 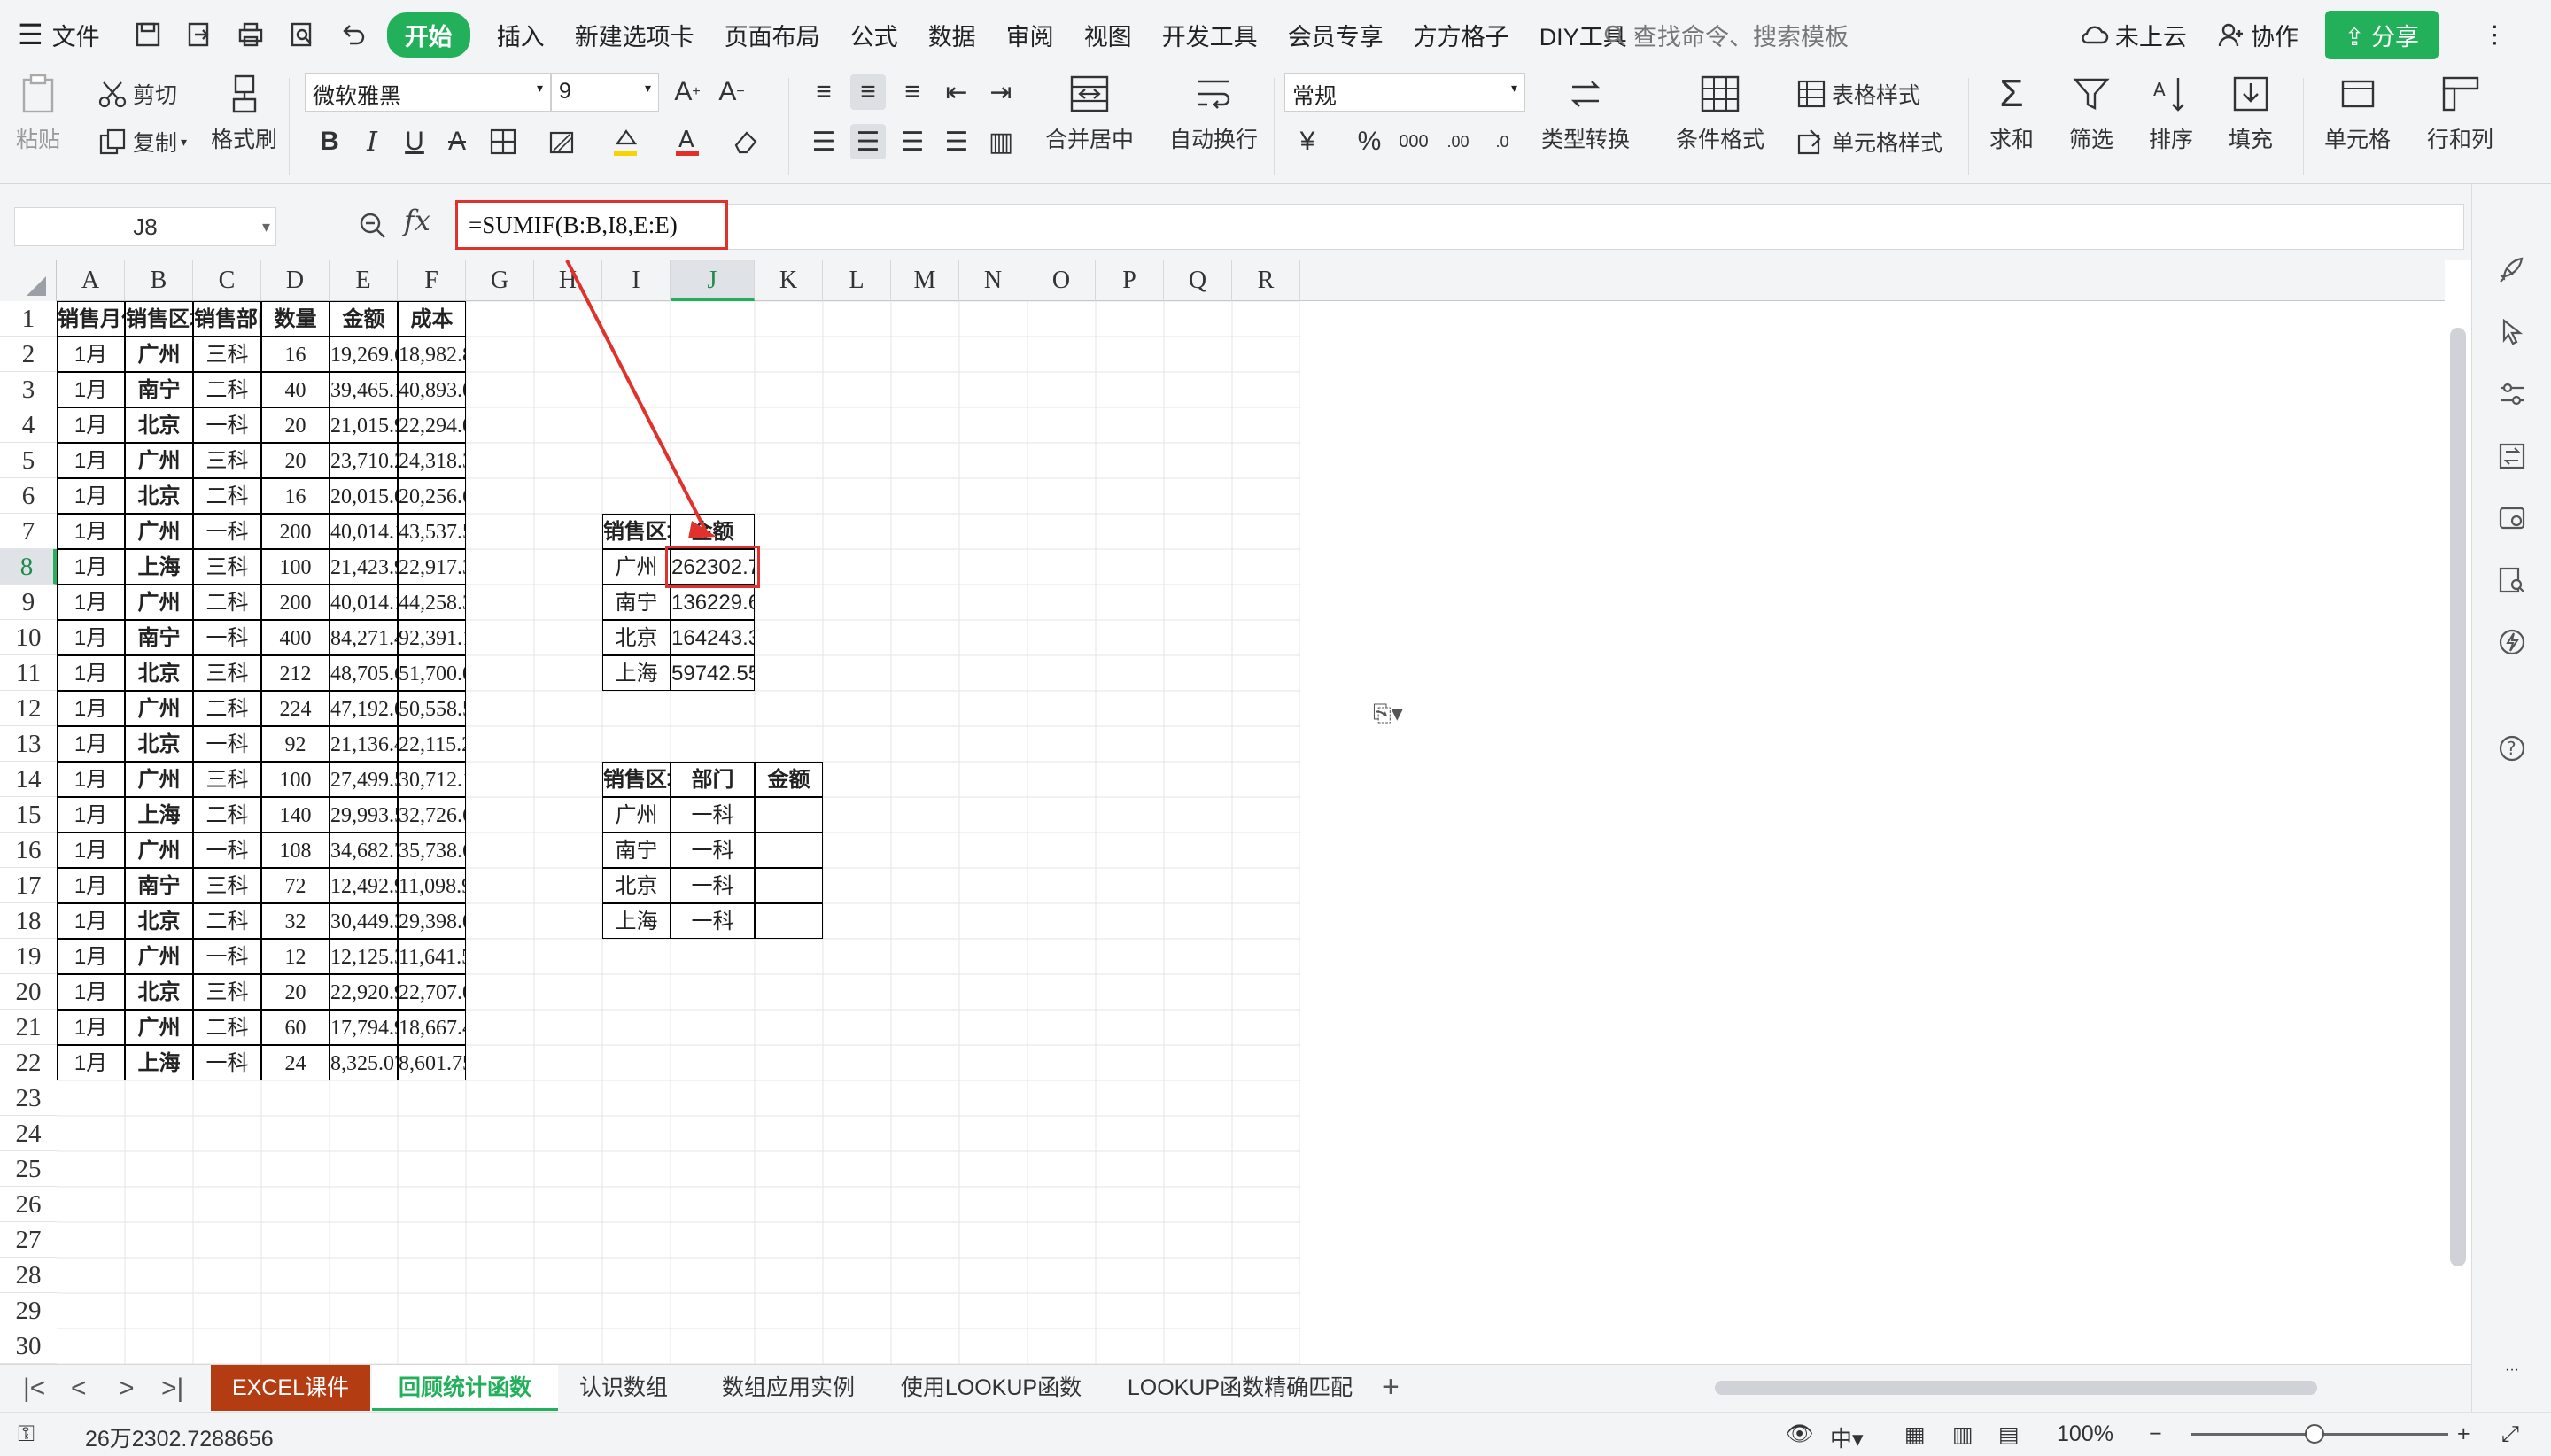 What do you see at coordinates (1001, 92) in the screenshot?
I see `indent-increase-icon: ⇥` at bounding box center [1001, 92].